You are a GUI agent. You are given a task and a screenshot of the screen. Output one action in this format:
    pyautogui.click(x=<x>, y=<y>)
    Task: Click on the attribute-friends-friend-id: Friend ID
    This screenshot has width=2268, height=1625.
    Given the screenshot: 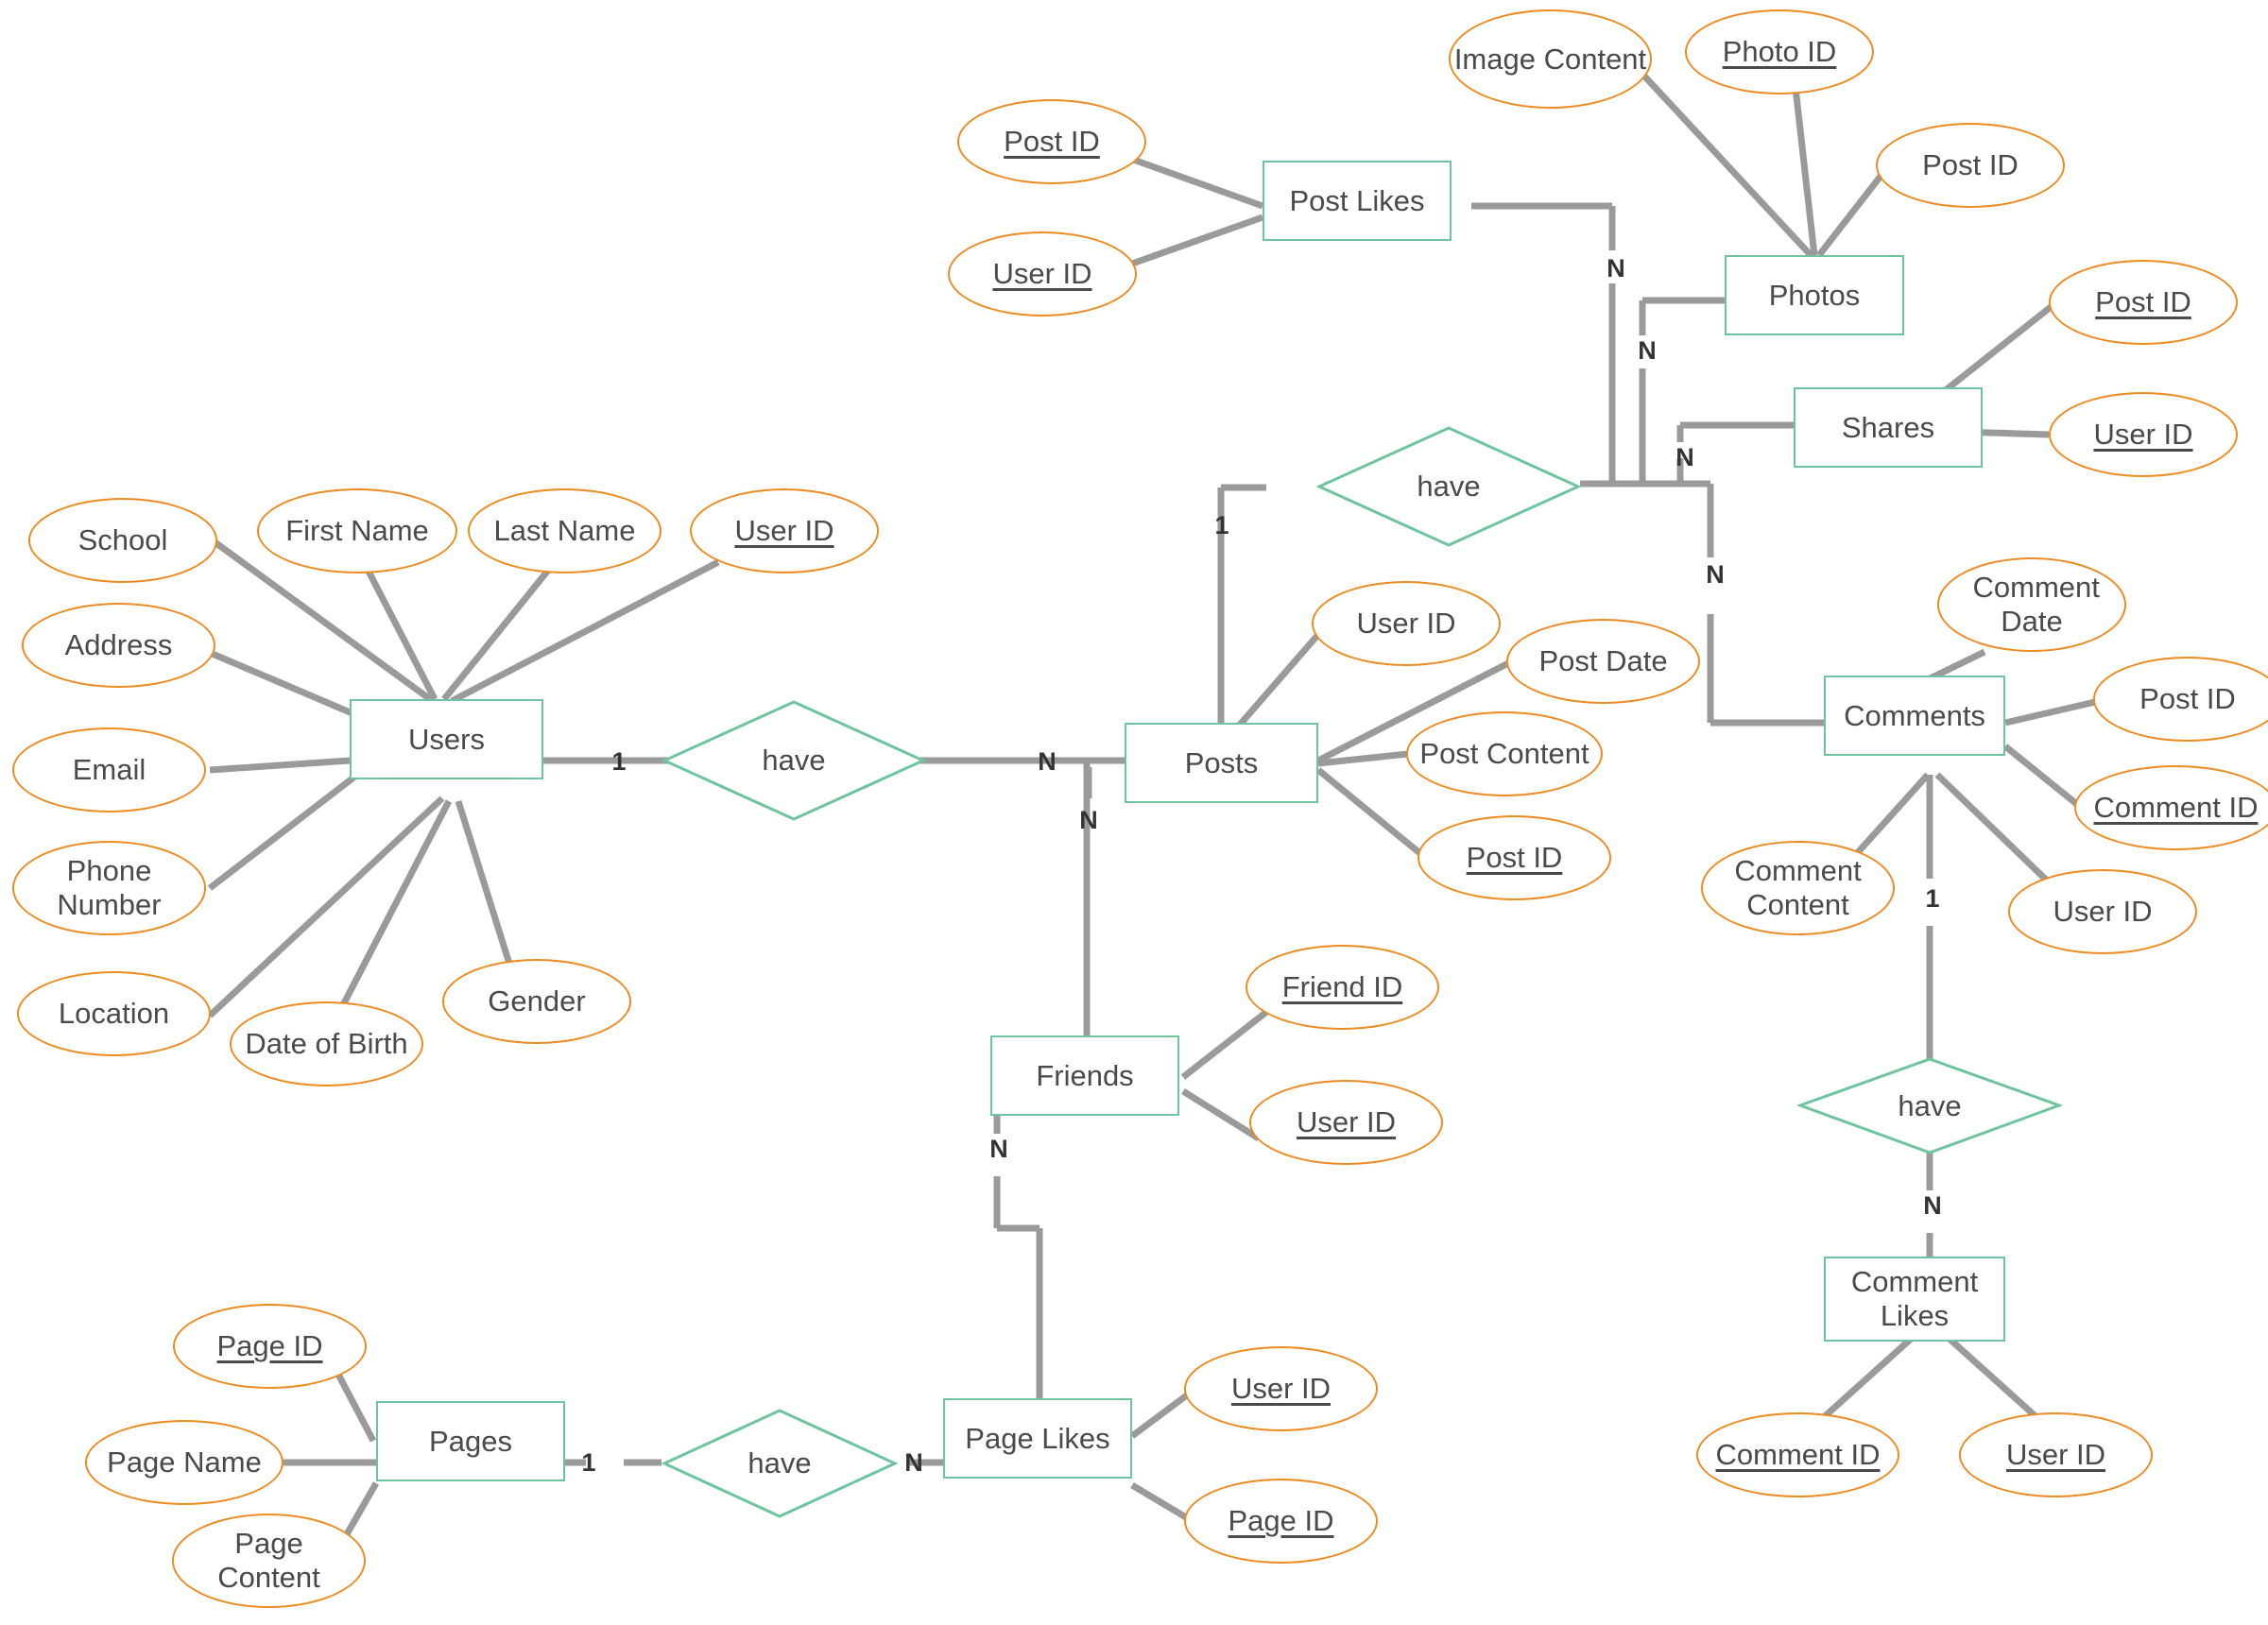 What is the action you would take?
    pyautogui.click(x=1342, y=988)
    